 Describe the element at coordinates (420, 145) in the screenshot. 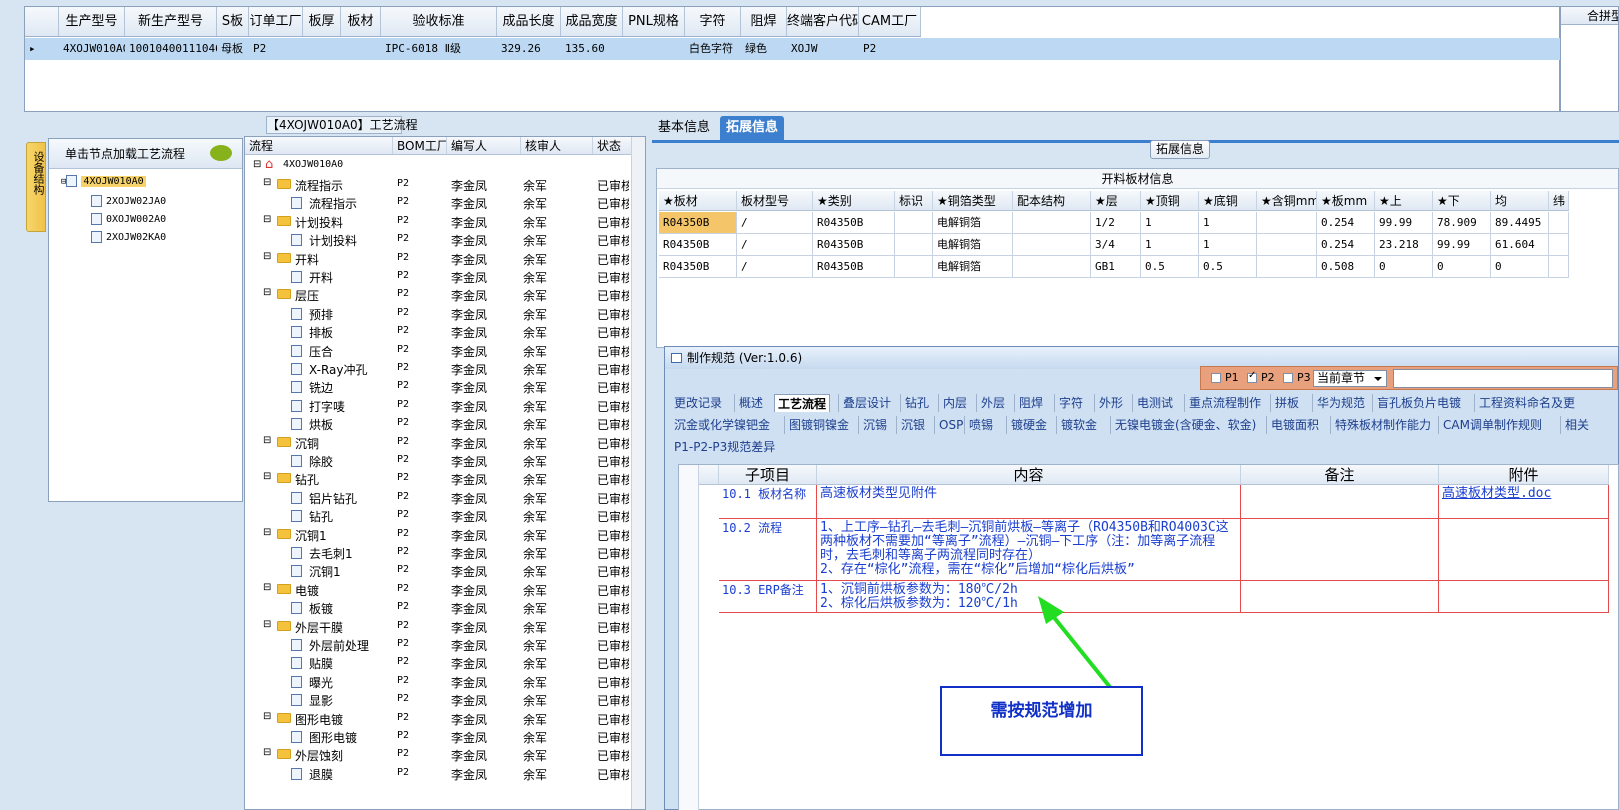

I see `process-column-header: BOM工厂` at that location.